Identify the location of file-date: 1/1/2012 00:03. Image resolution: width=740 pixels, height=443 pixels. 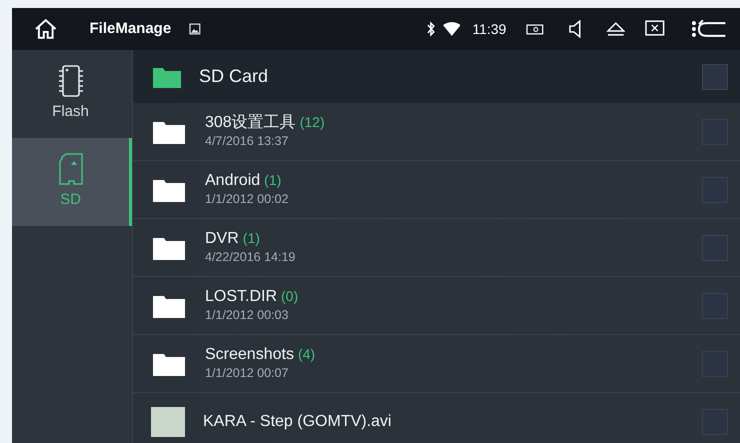
(247, 315).